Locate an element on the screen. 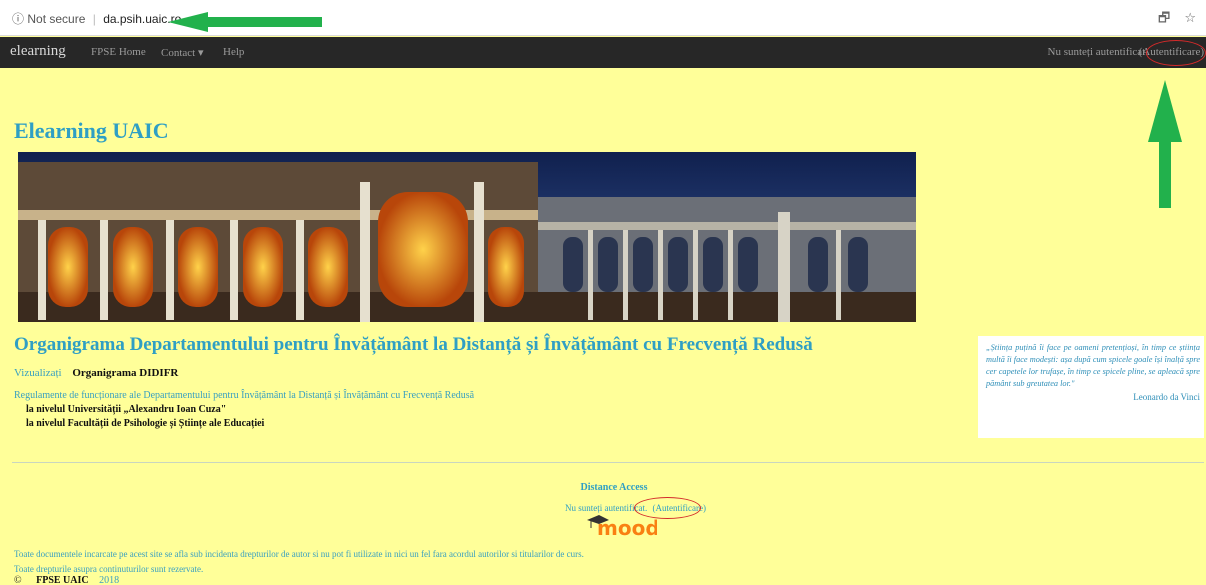 The width and height of the screenshot is (1206, 585). nav-item-contact: Contact ▾ is located at coordinates (182, 52).